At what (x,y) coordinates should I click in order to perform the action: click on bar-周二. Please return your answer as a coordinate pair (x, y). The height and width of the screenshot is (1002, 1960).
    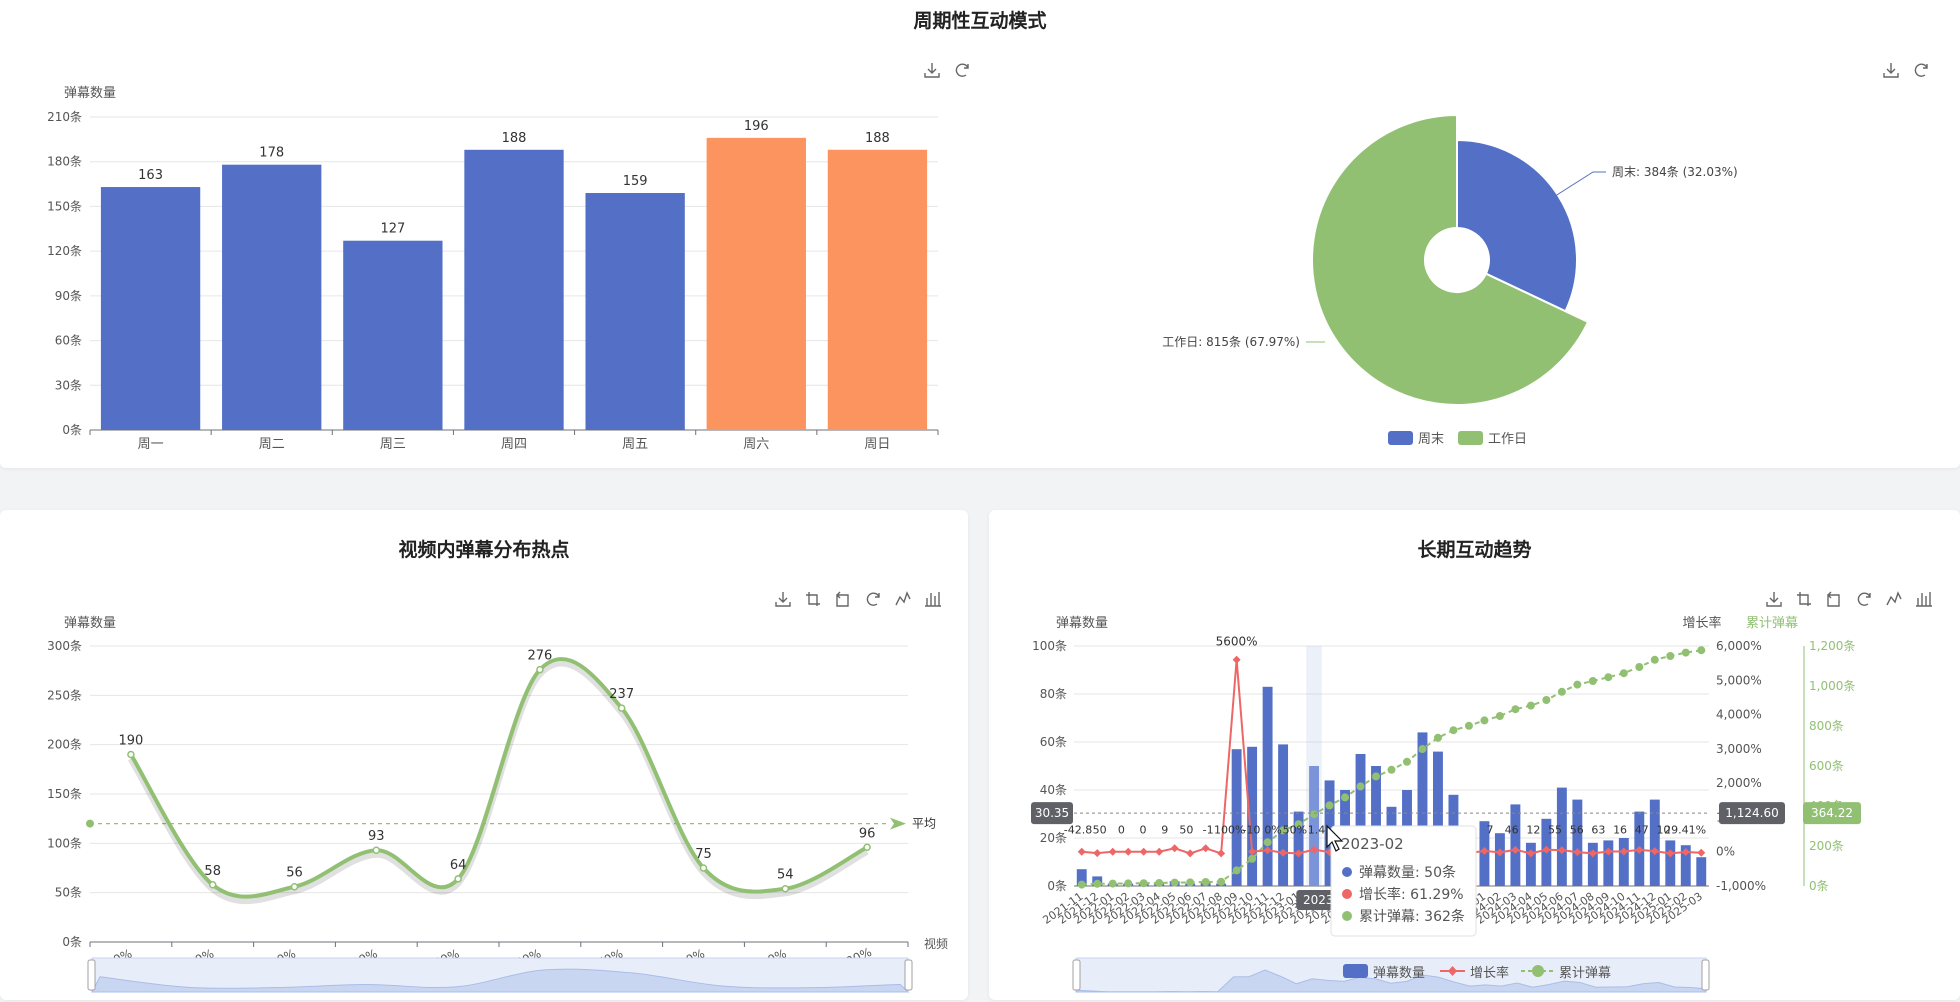
    Looking at the image, I should click on (272, 297).